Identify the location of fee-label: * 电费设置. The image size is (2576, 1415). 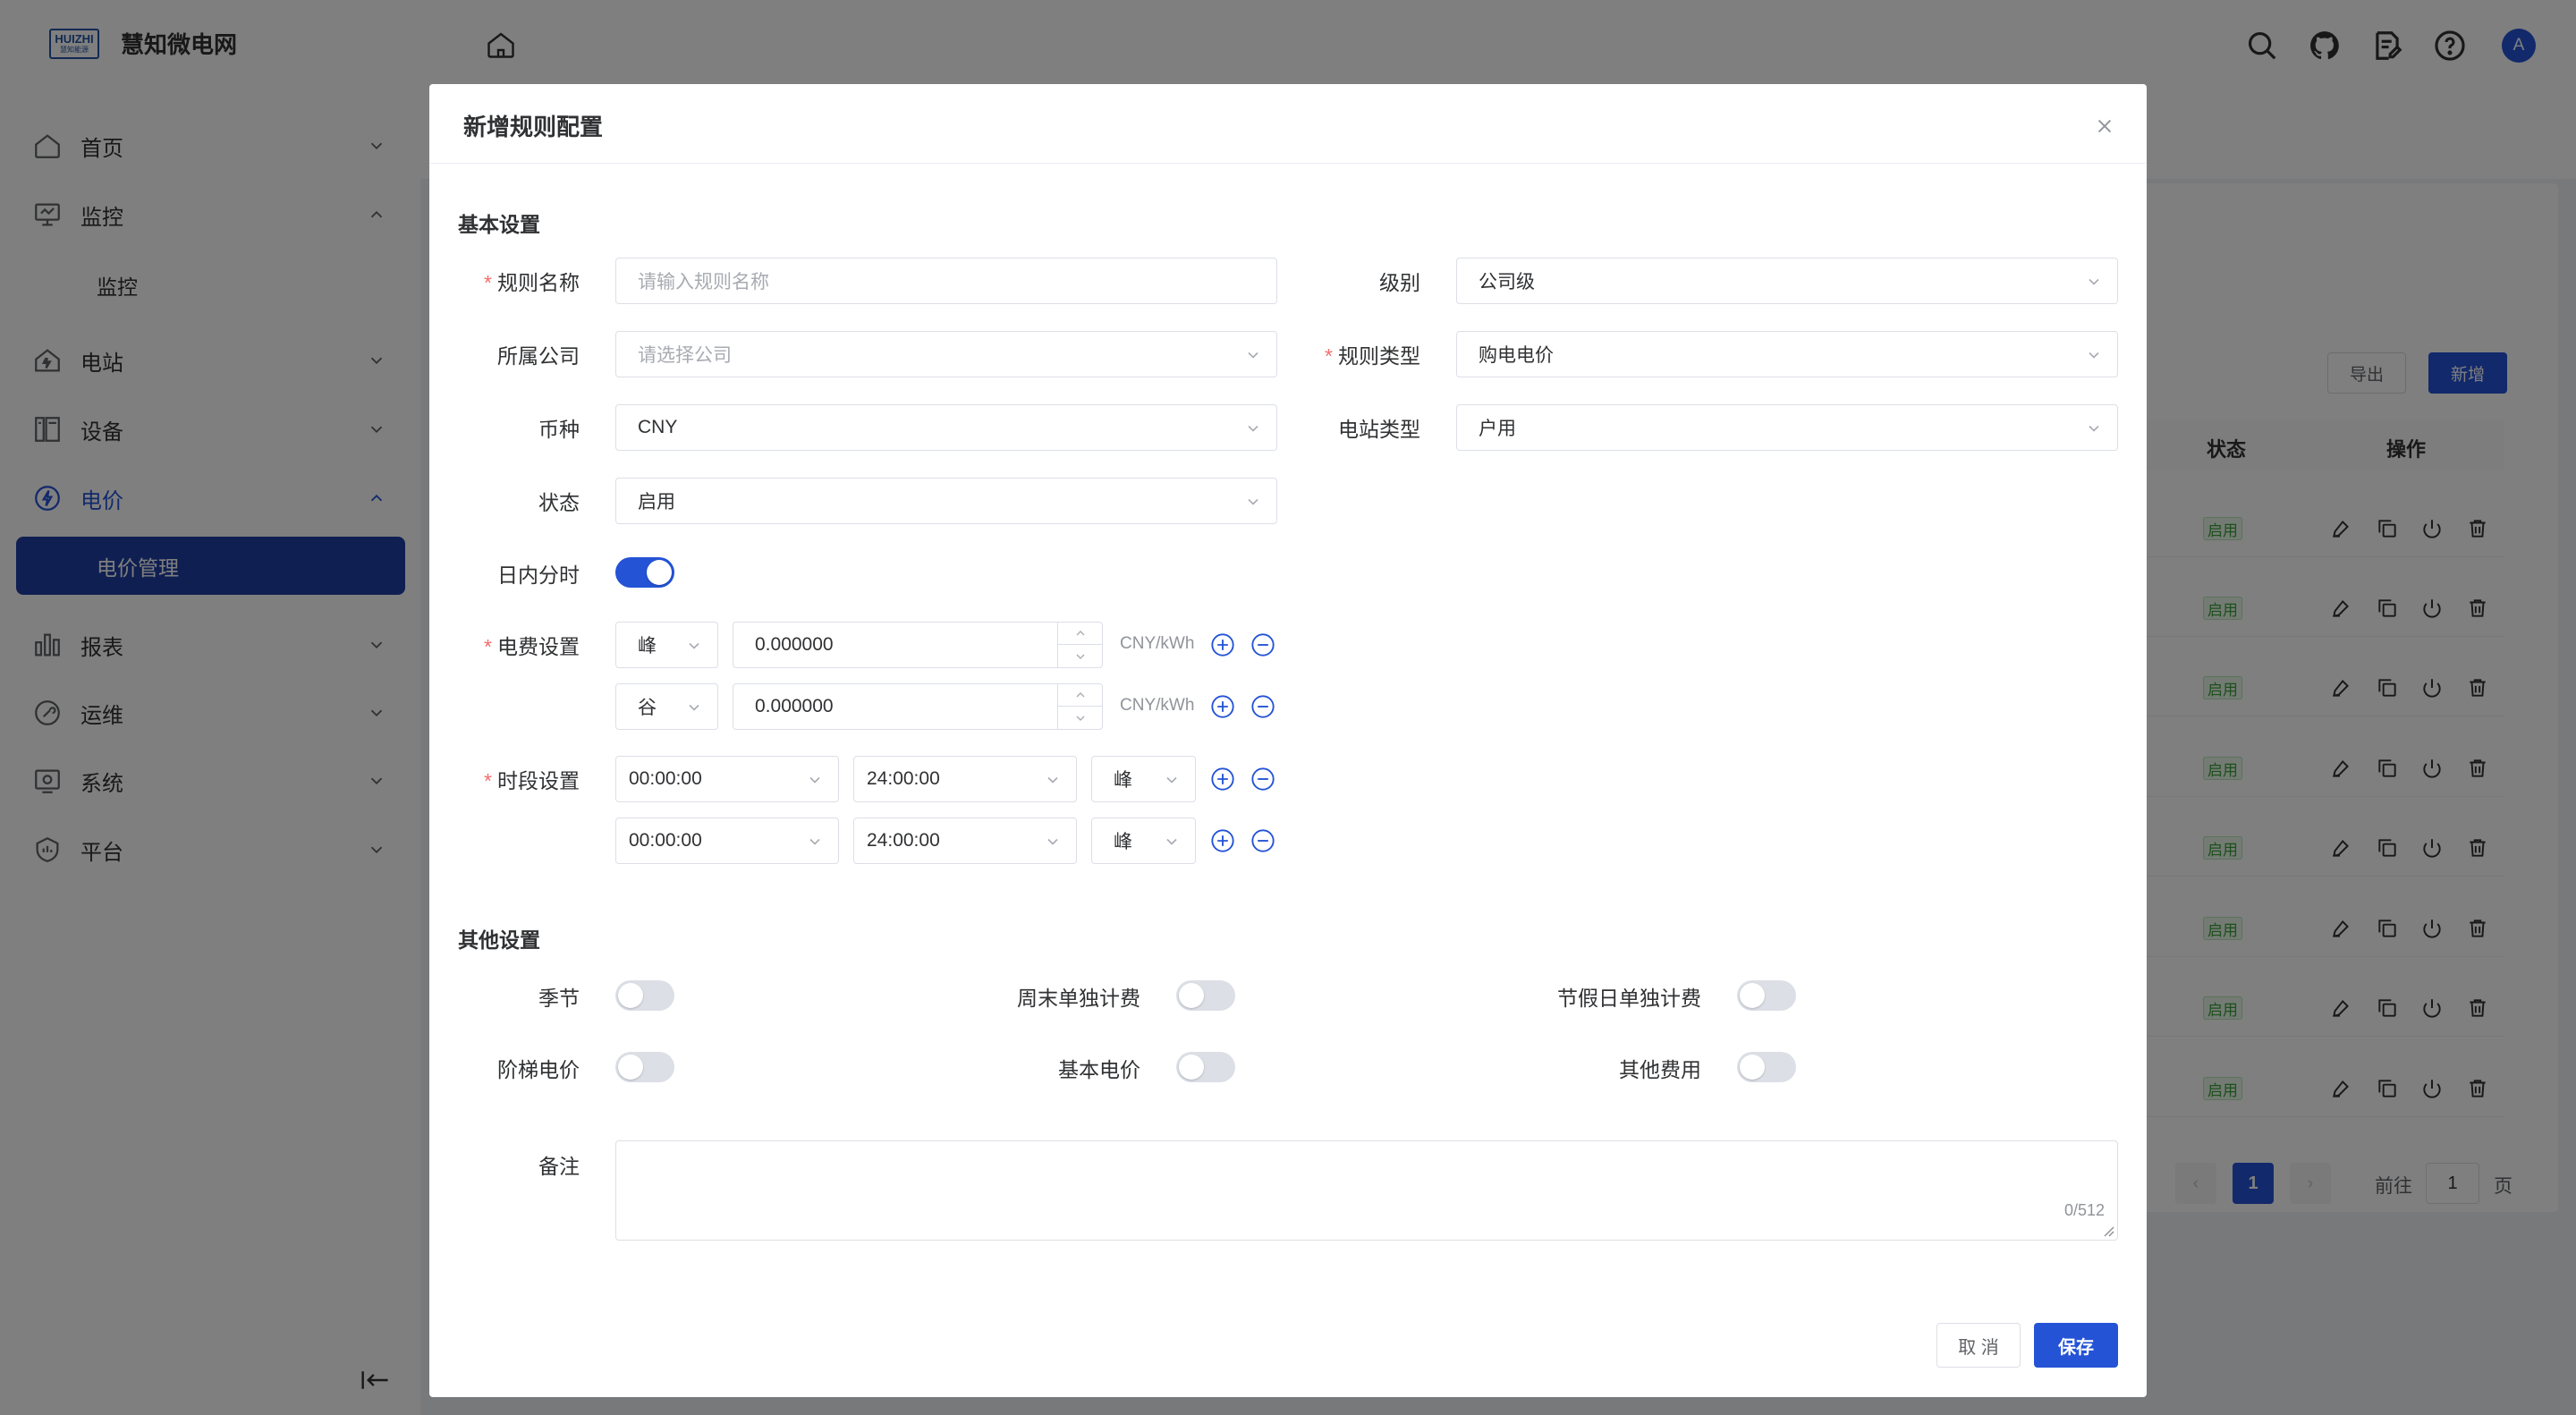
(532, 645).